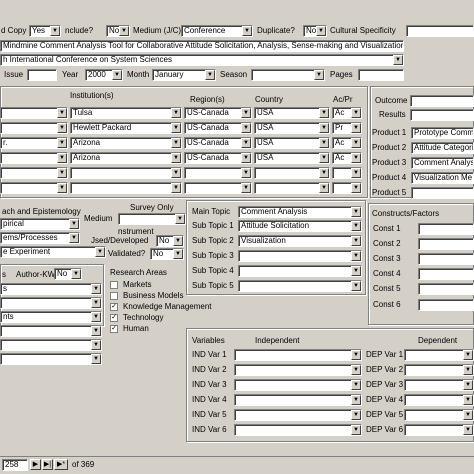 This screenshot has height=474, width=474. I want to click on sub-topic-select: Attitude Solicitation ▼, so click(300, 226).